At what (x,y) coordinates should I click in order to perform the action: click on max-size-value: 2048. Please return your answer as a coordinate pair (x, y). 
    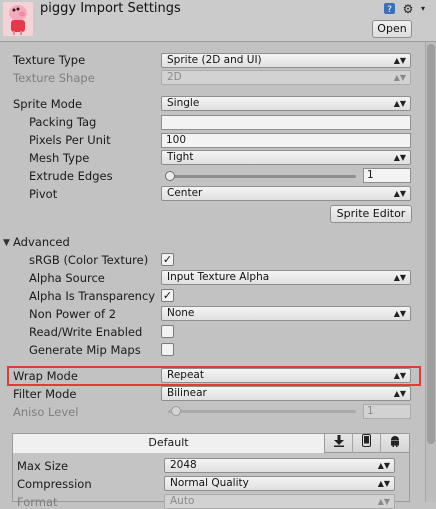
    Looking at the image, I should click on (183, 465).